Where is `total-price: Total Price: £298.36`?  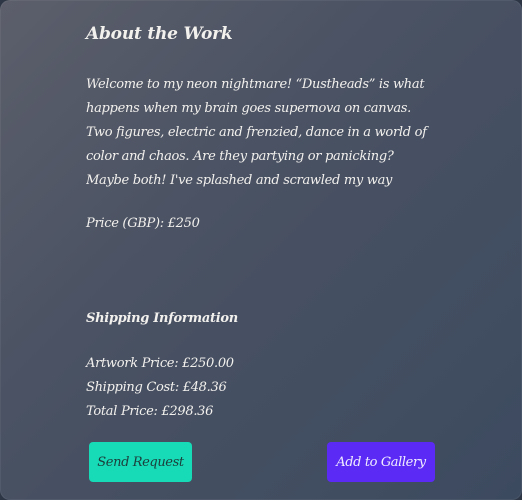
total-price: Total Price: £298.36 is located at coordinates (150, 411).